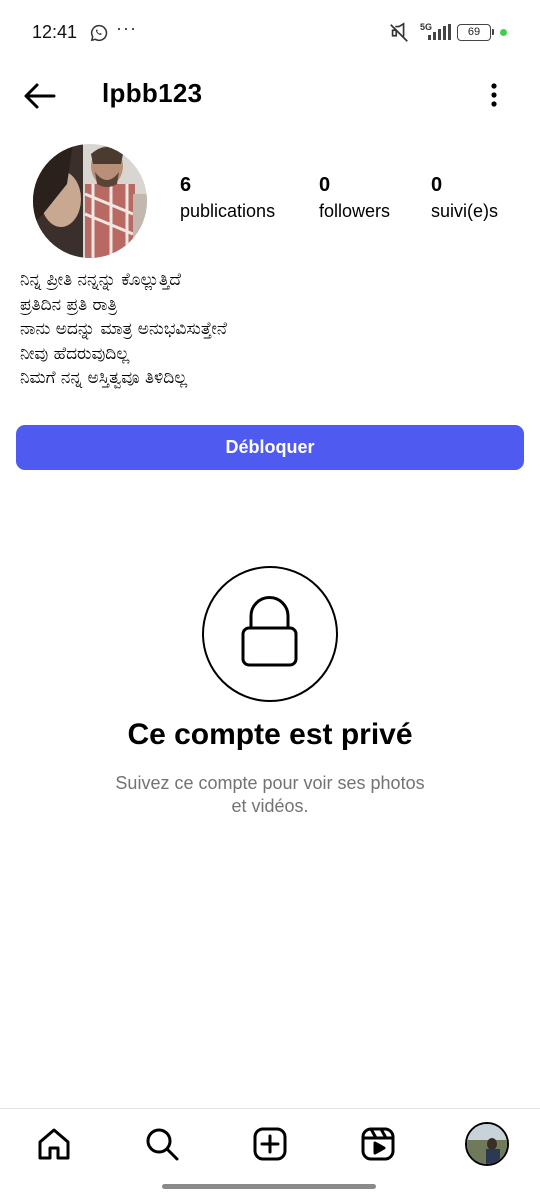  I want to click on avatar-photo, so click(90, 201).